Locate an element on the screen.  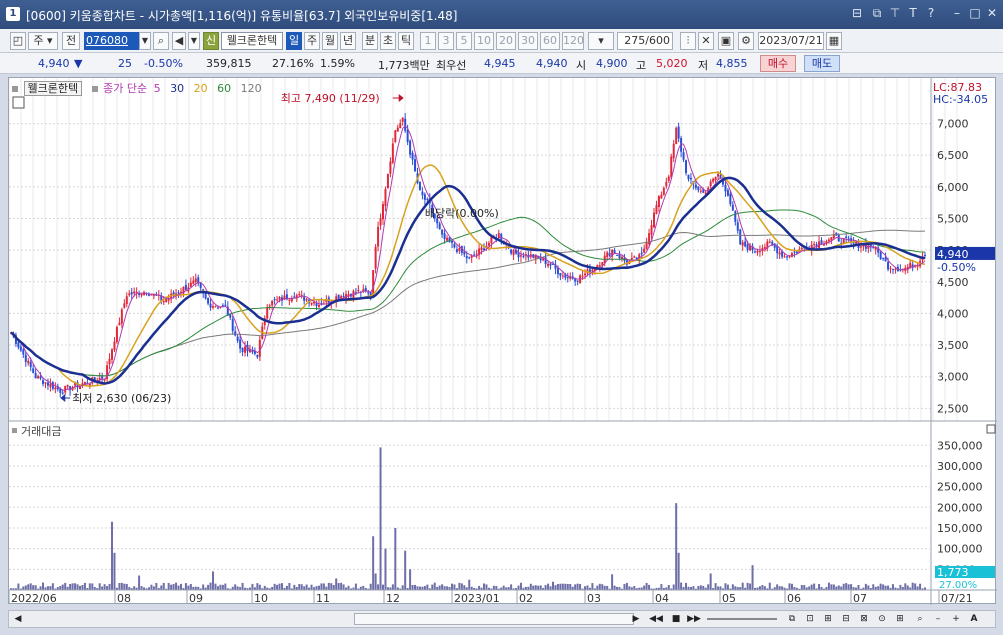
stock-code-input: 076080 is located at coordinates (111, 41).